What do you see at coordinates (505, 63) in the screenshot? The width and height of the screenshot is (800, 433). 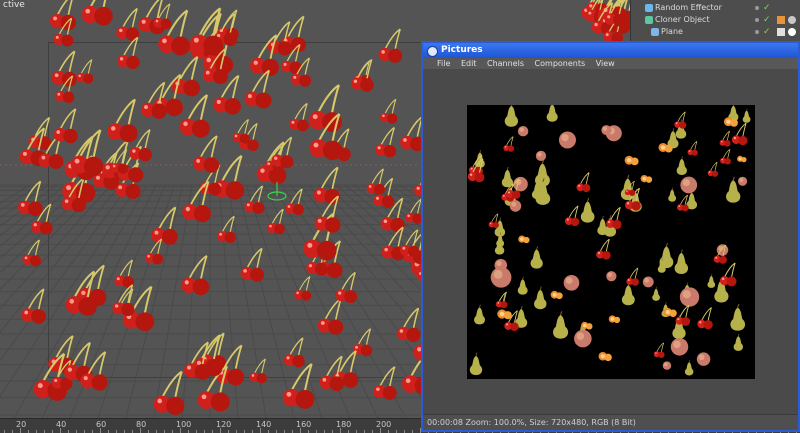 I see `menu-channels: Channels` at bounding box center [505, 63].